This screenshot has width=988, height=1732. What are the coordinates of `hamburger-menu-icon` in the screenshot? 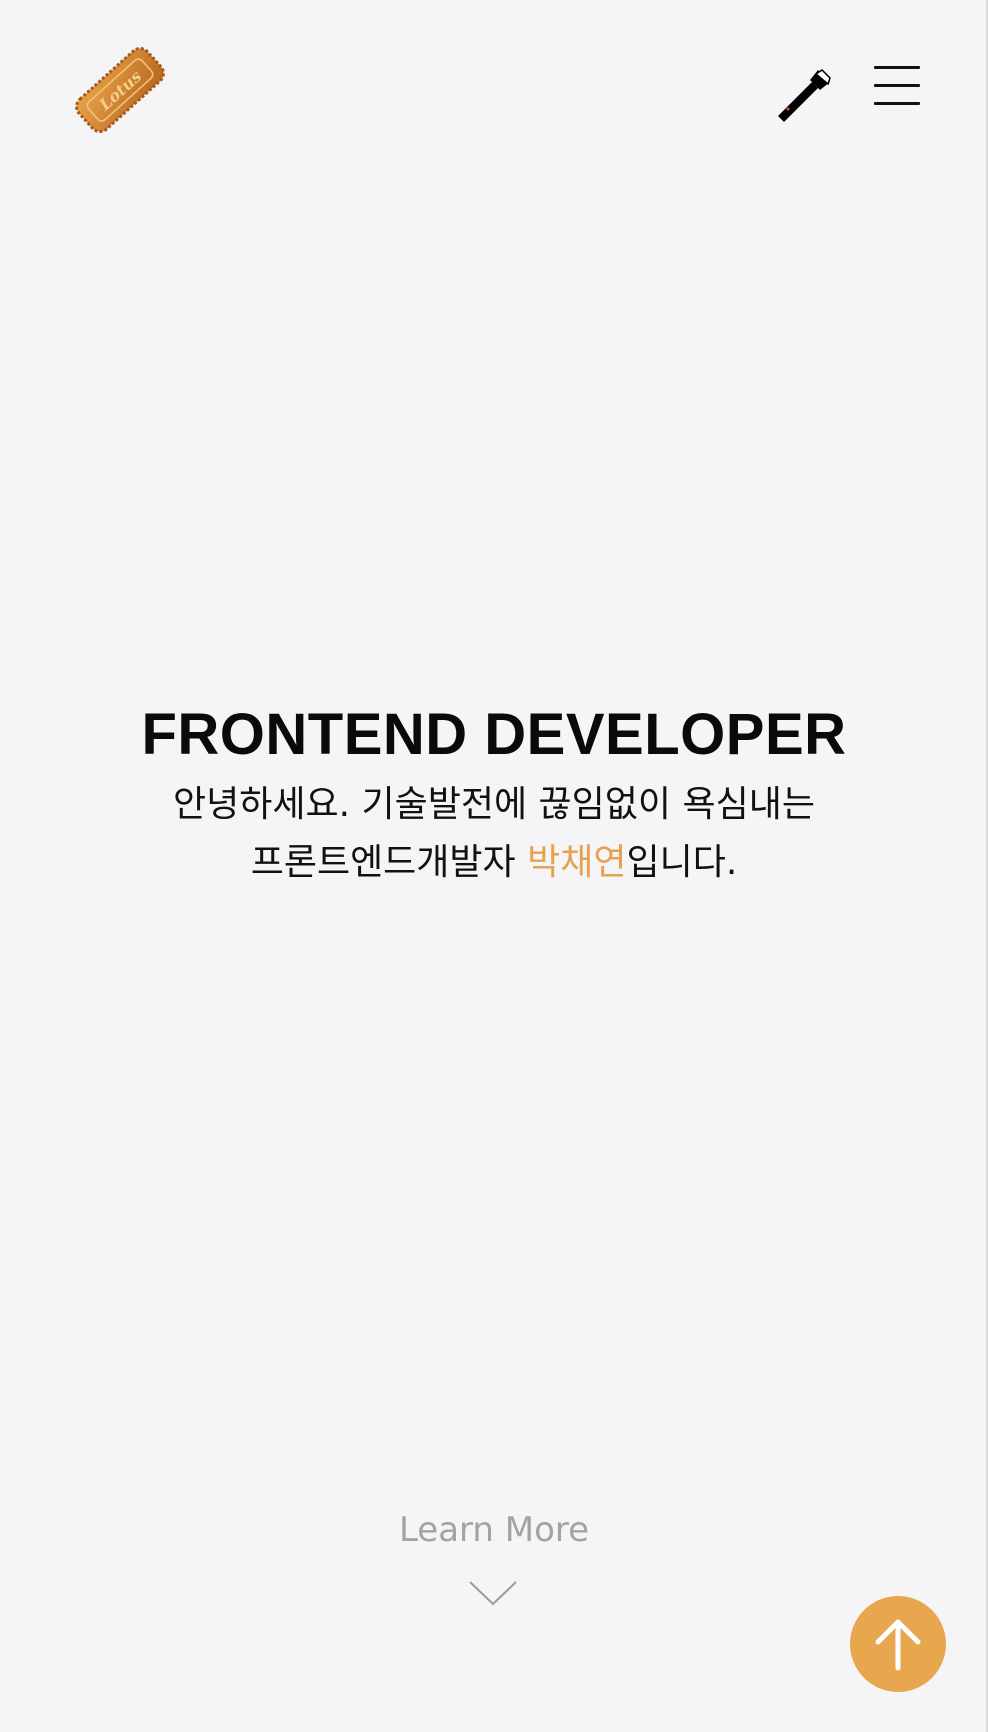 It's located at (897, 67).